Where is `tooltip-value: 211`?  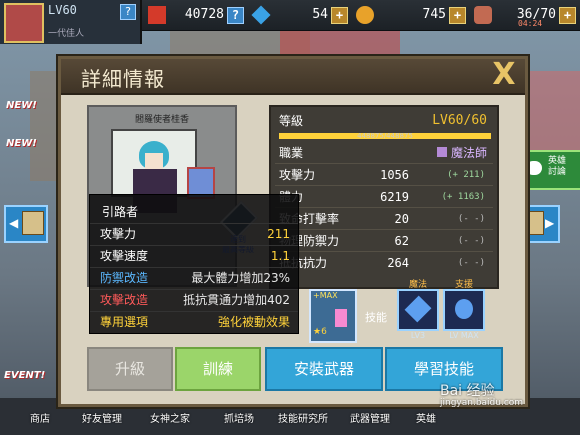 tooltip-value: 211 is located at coordinates (278, 234).